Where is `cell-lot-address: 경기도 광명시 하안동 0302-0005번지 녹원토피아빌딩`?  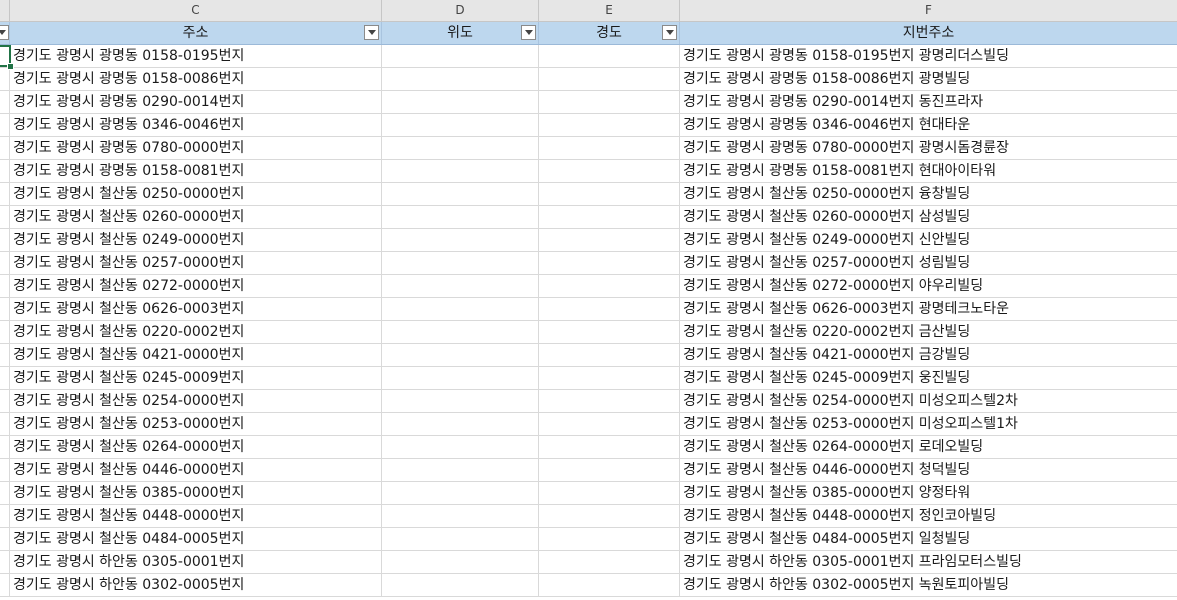
cell-lot-address: 경기도 광명시 하안동 0302-0005번지 녹원토피아빌딩 is located at coordinates (928, 585).